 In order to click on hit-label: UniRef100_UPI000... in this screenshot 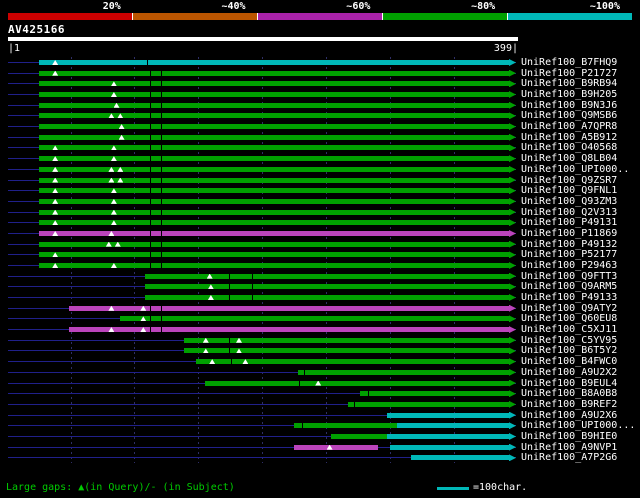, I will do `click(578, 425)`.